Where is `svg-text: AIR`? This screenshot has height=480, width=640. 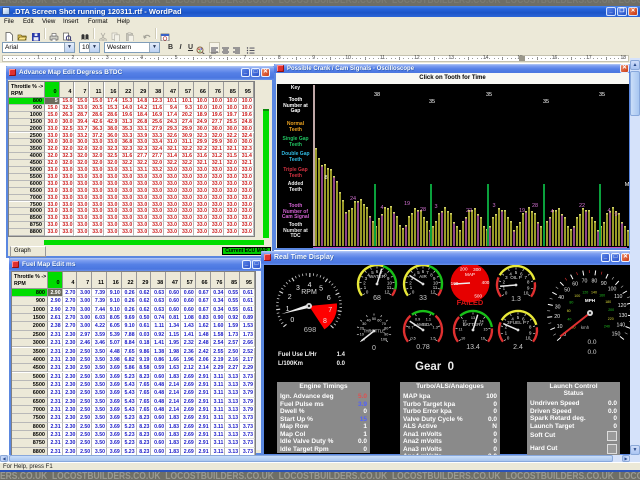 svg-text: AIR is located at coordinates (423, 276).